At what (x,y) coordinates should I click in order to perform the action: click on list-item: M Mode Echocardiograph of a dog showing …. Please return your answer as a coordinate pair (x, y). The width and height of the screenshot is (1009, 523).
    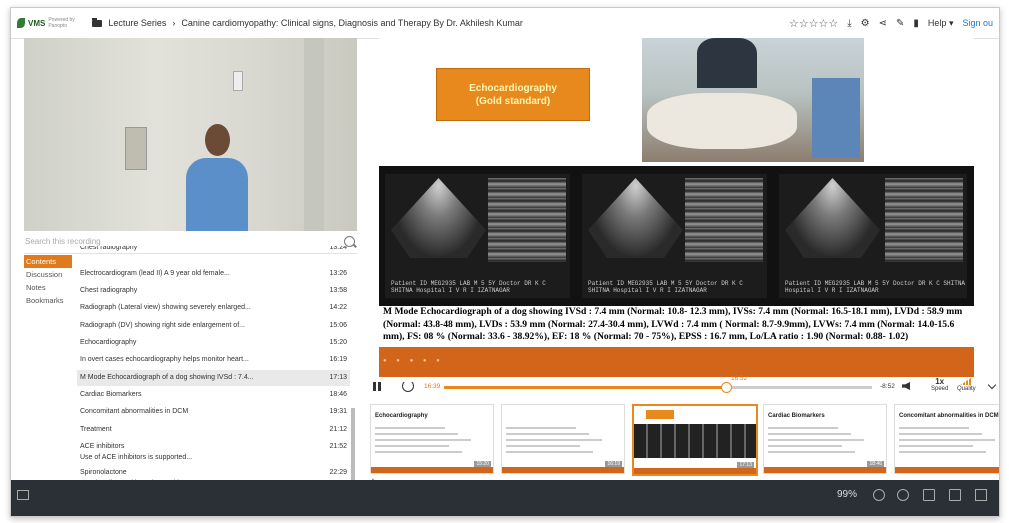
    Looking at the image, I should click on (213, 378).